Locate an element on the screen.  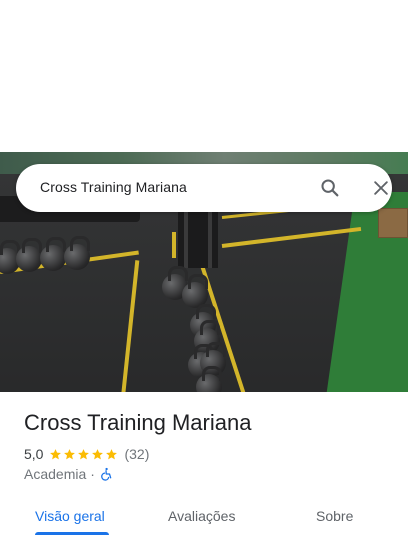
search-icon is located at coordinates (330, 188).